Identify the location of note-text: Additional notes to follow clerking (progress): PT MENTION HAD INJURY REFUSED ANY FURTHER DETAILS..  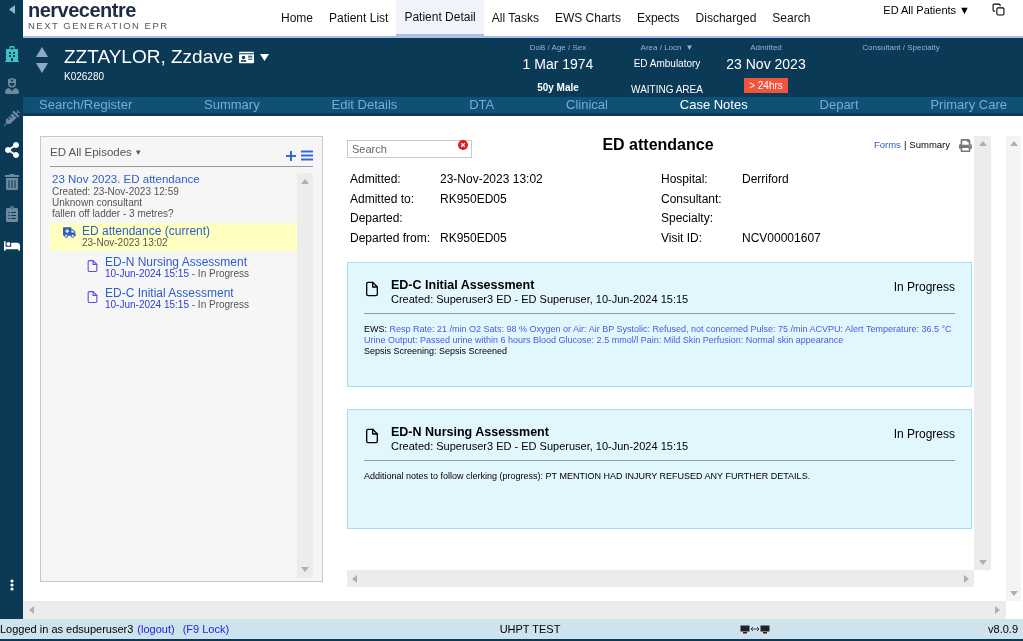
(588, 476).